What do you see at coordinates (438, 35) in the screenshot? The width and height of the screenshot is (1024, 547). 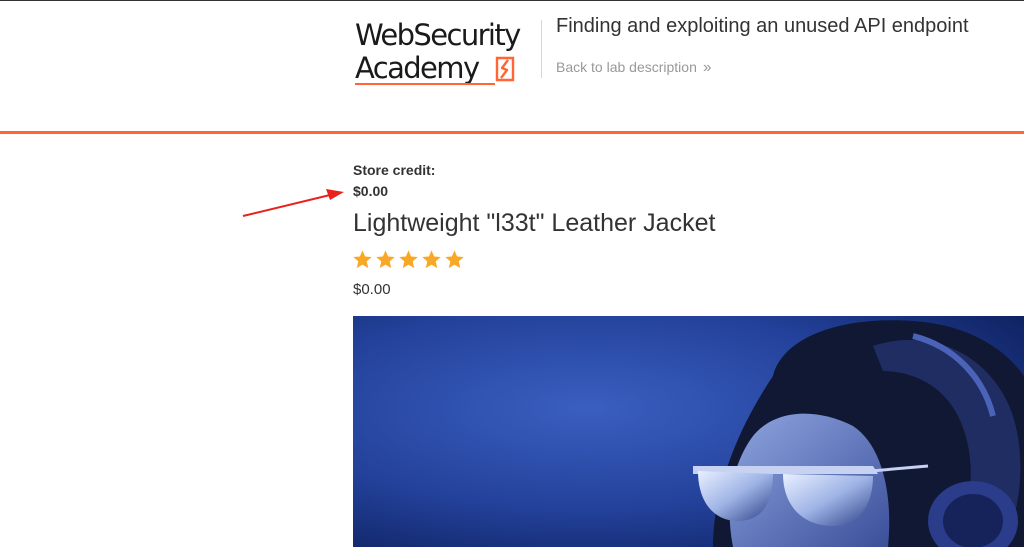 I see `logo-line-1: WebSecurity` at bounding box center [438, 35].